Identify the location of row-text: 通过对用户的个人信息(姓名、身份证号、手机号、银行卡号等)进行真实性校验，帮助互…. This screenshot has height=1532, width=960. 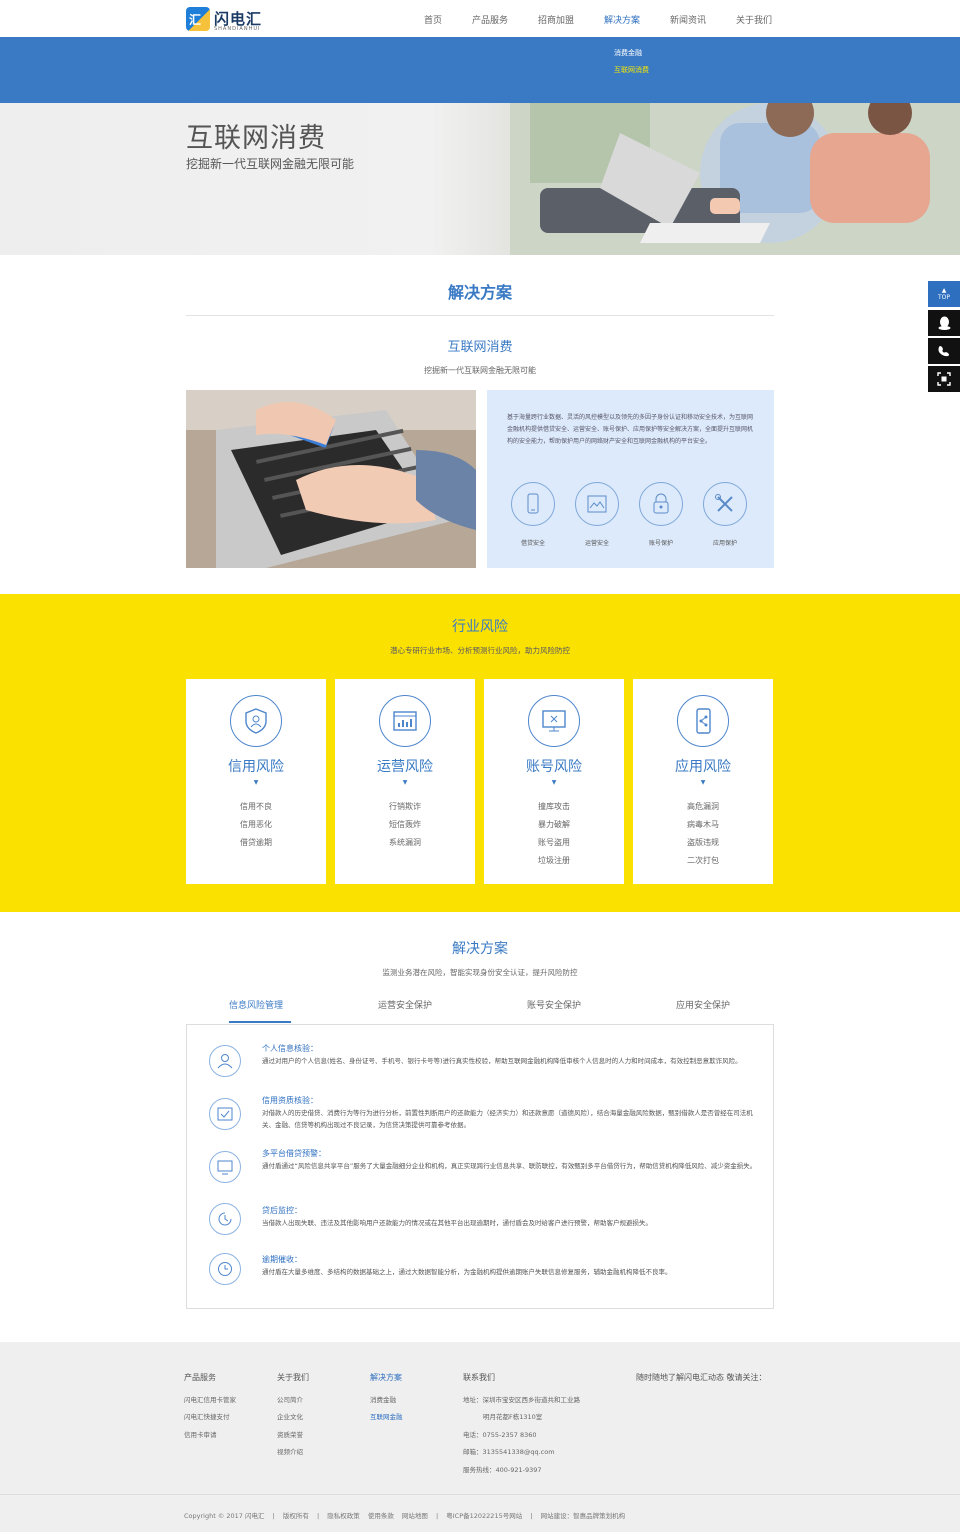
(502, 1061).